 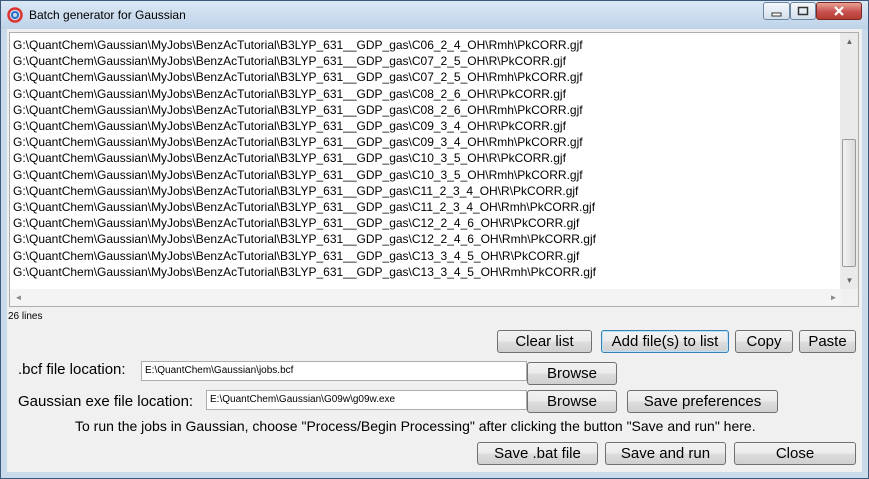 What do you see at coordinates (702, 401) in the screenshot?
I see `save-preferences-button: Save preferences` at bounding box center [702, 401].